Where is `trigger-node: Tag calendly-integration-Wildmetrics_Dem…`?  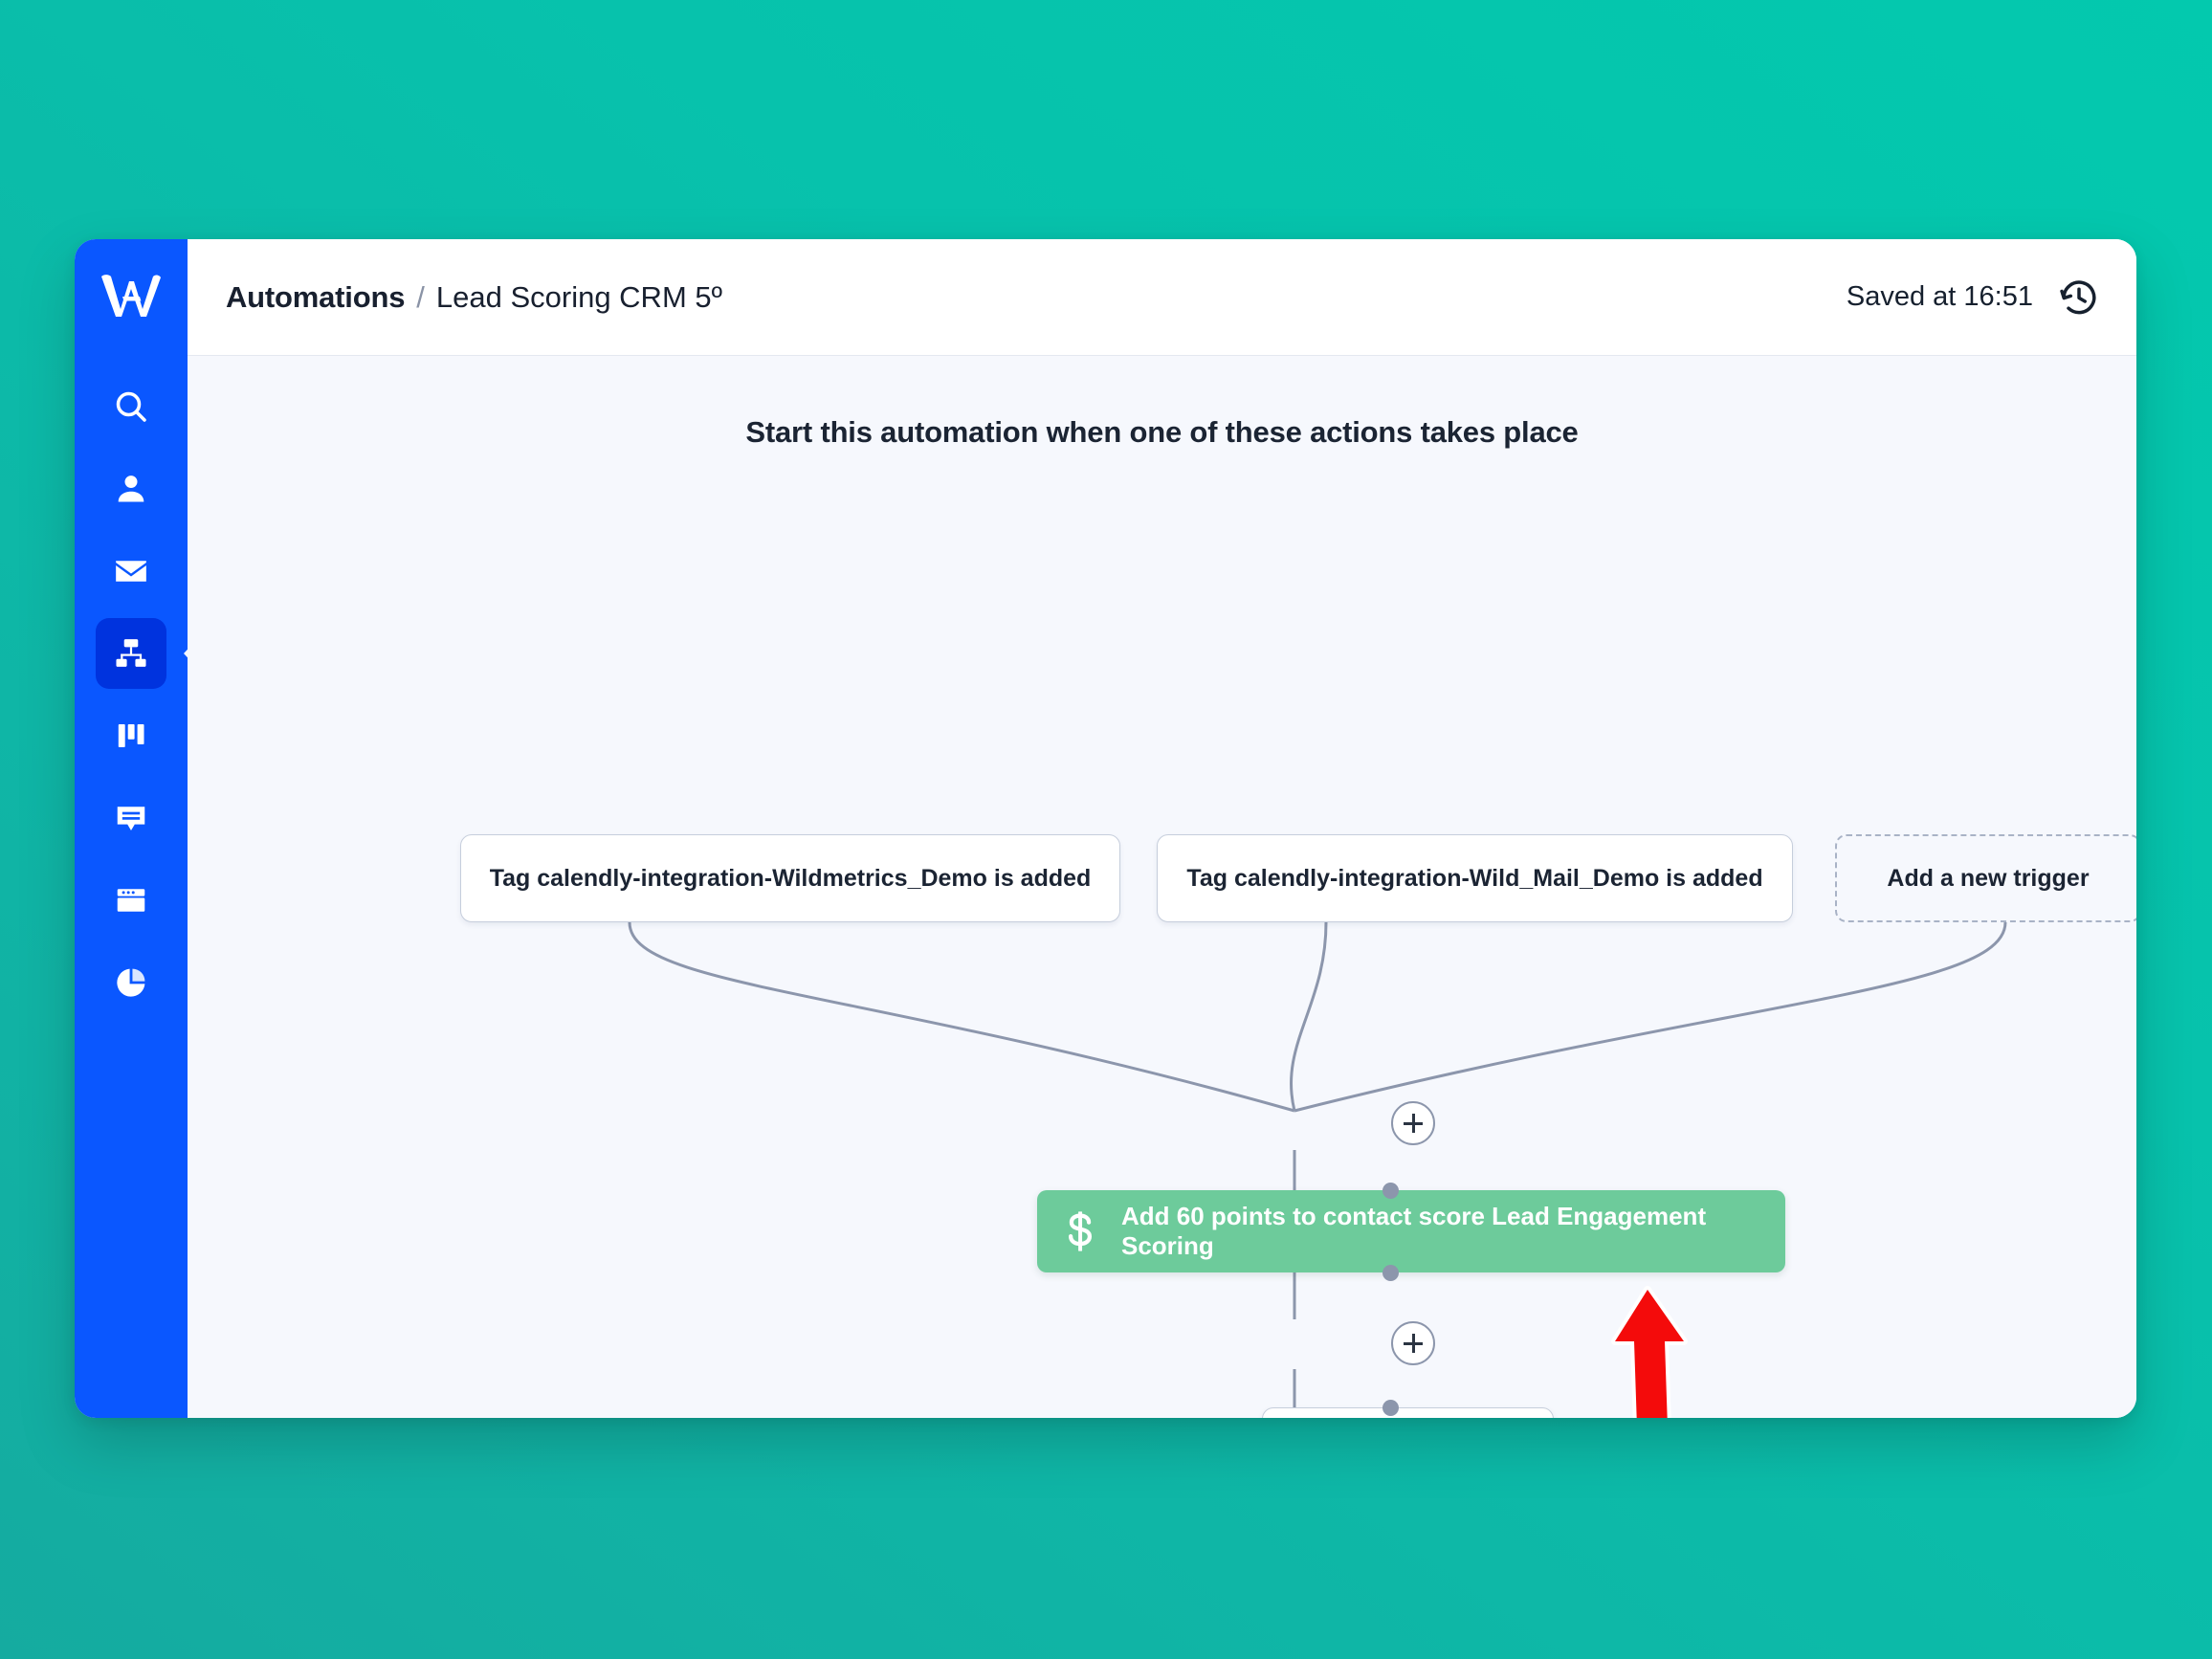
trigger-node: Tag calendly-integration-Wildmetrics_Dem… is located at coordinates (790, 878).